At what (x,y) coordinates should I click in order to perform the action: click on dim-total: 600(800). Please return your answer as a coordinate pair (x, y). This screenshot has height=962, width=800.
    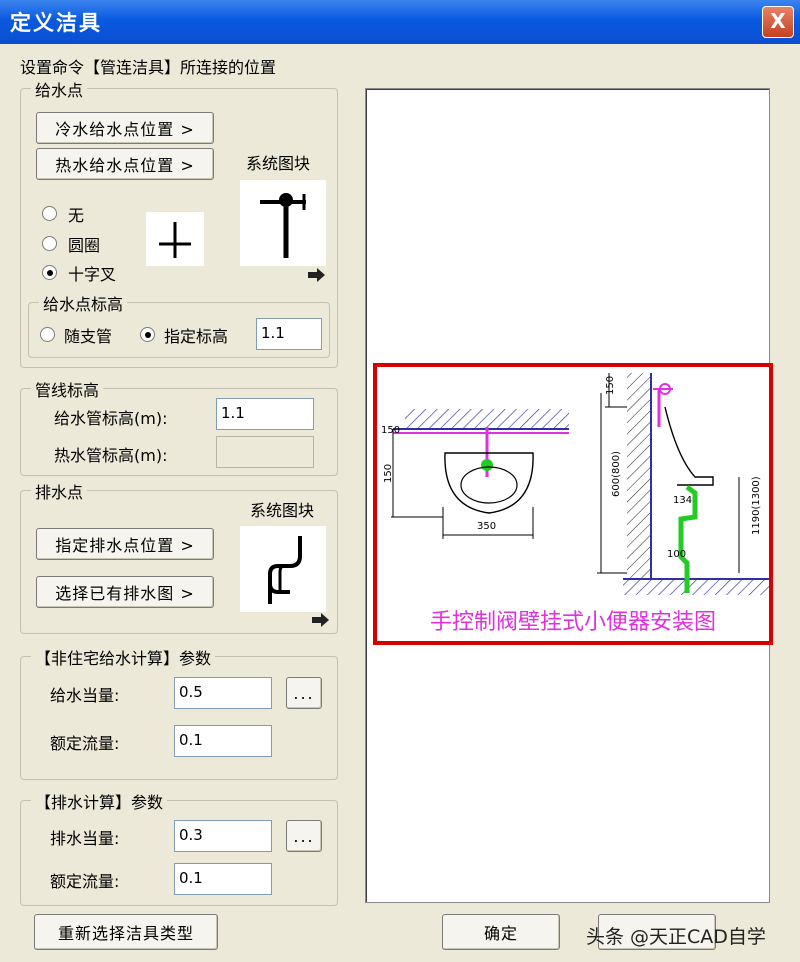
    Looking at the image, I should click on (616, 474).